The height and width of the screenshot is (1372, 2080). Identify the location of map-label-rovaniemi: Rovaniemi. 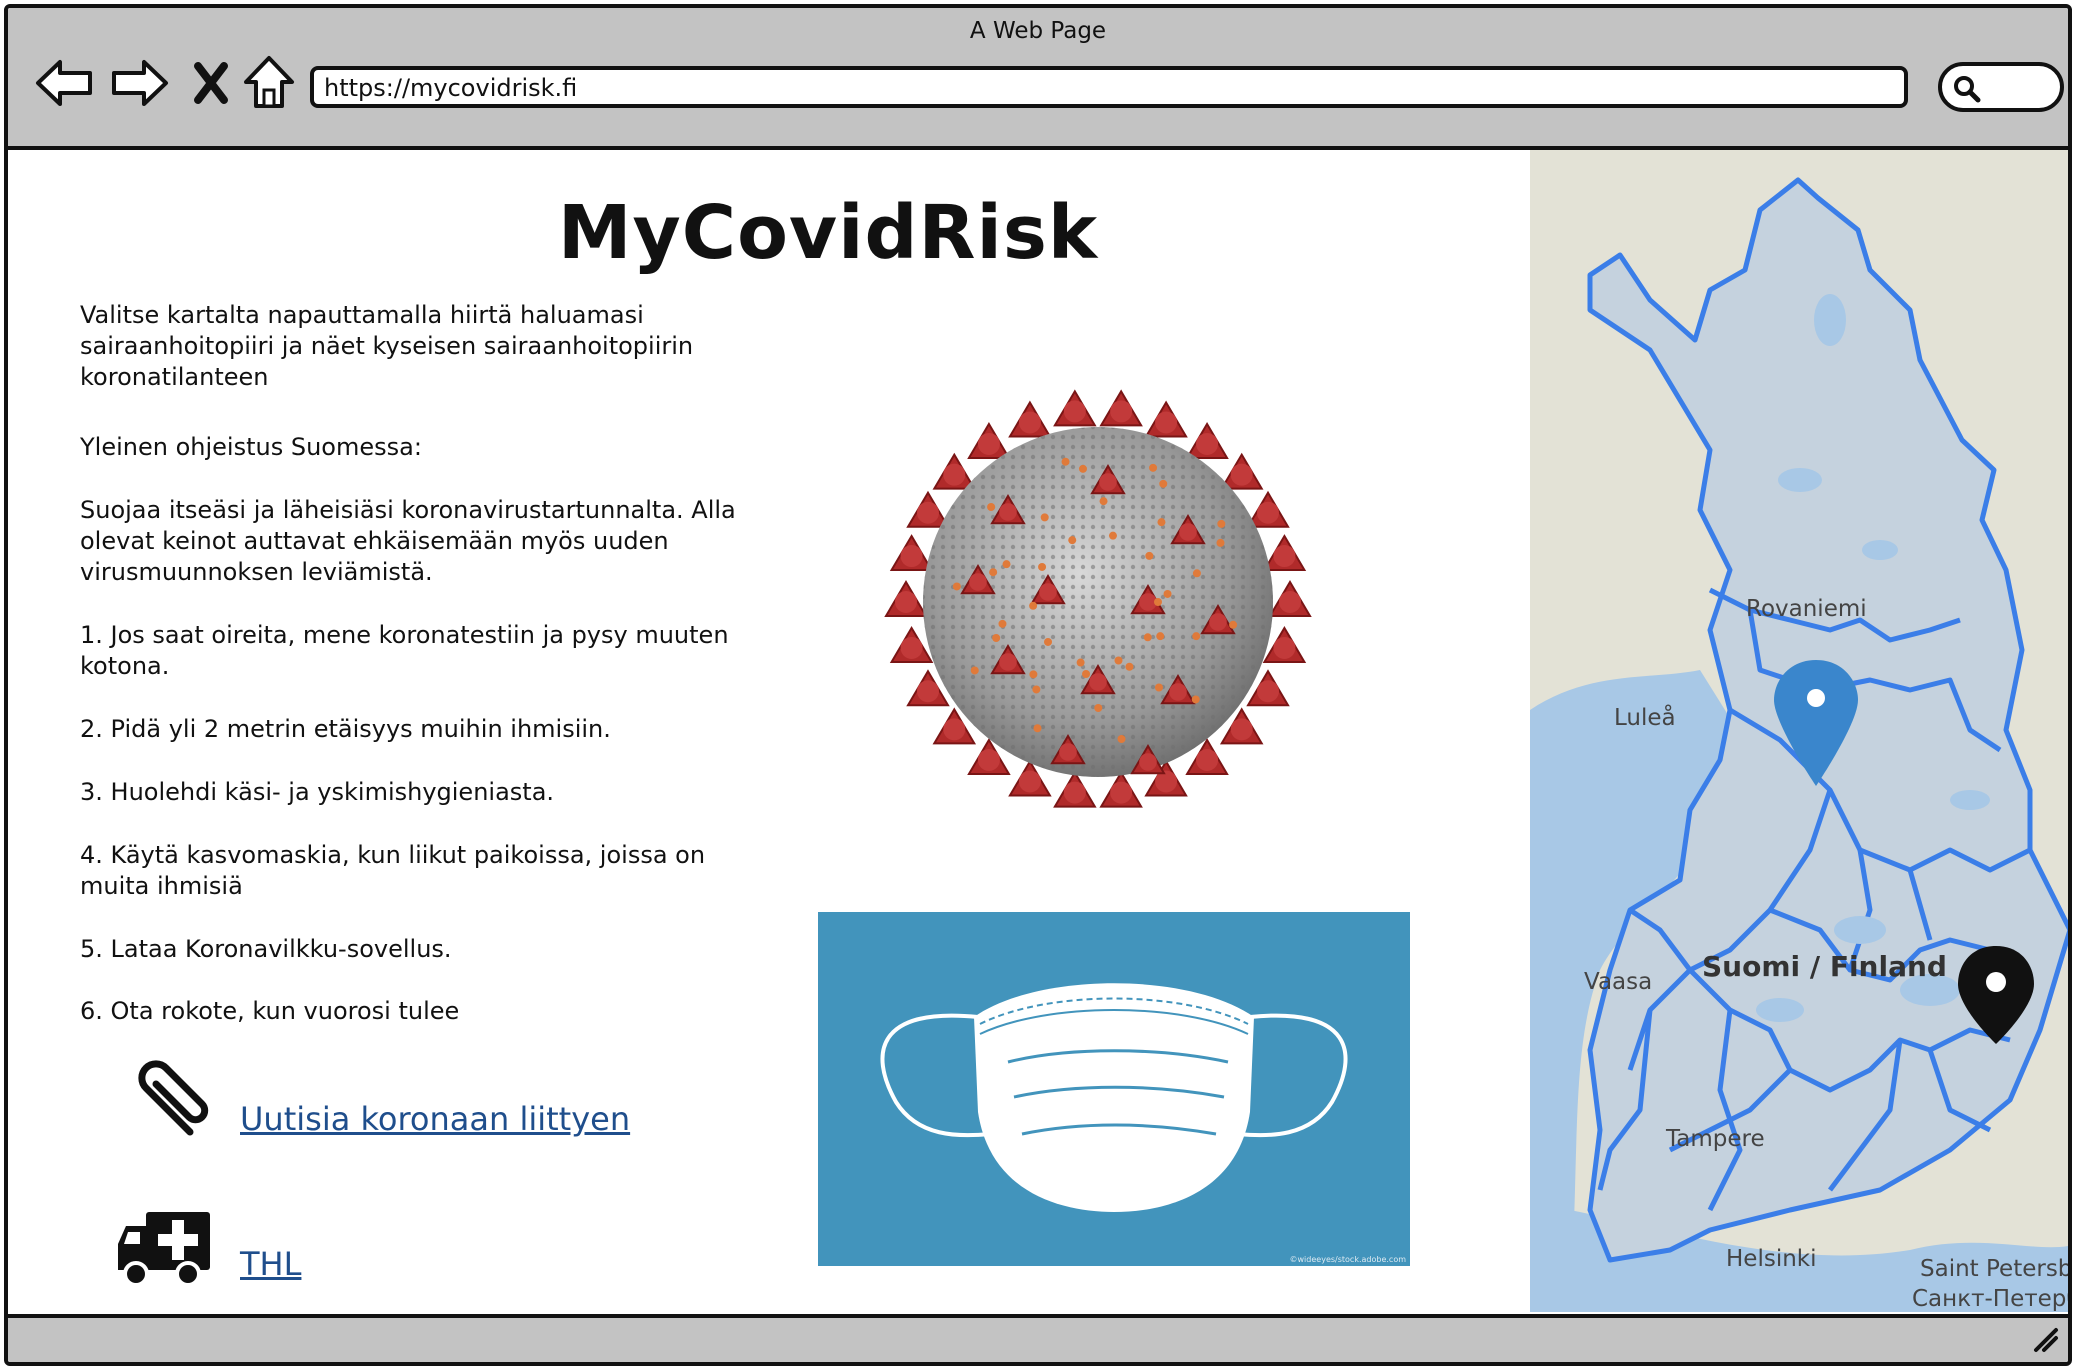
(1806, 609).